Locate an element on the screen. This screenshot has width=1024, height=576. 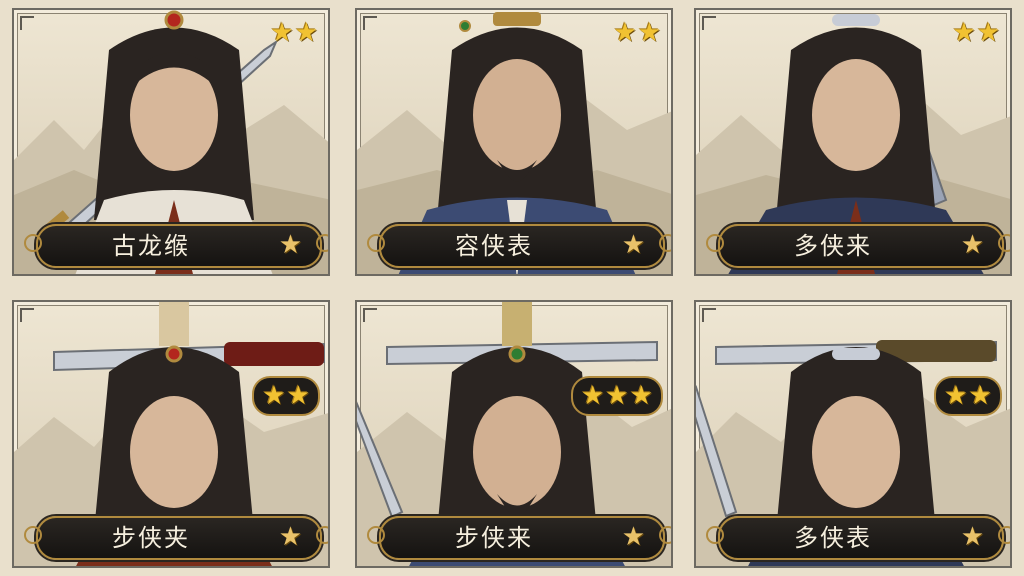
hero-card-2: ★ ★ 容侠表 ★ is located at coordinates (514, 142).